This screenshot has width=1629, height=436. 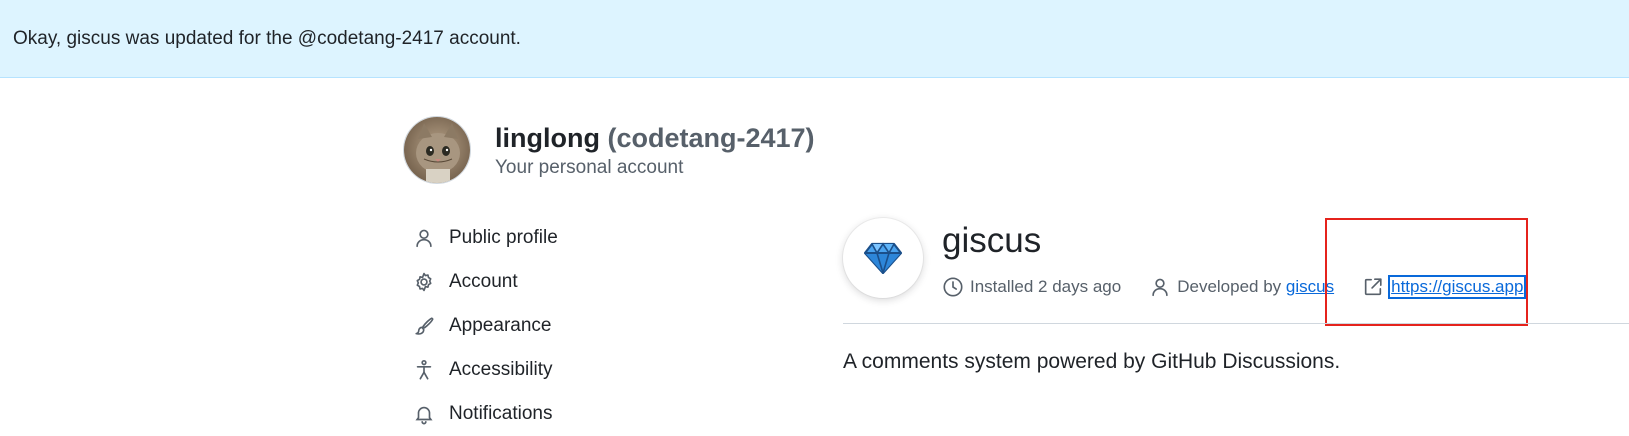 What do you see at coordinates (1046, 286) in the screenshot?
I see `installed-text: Installed 2 days ago` at bounding box center [1046, 286].